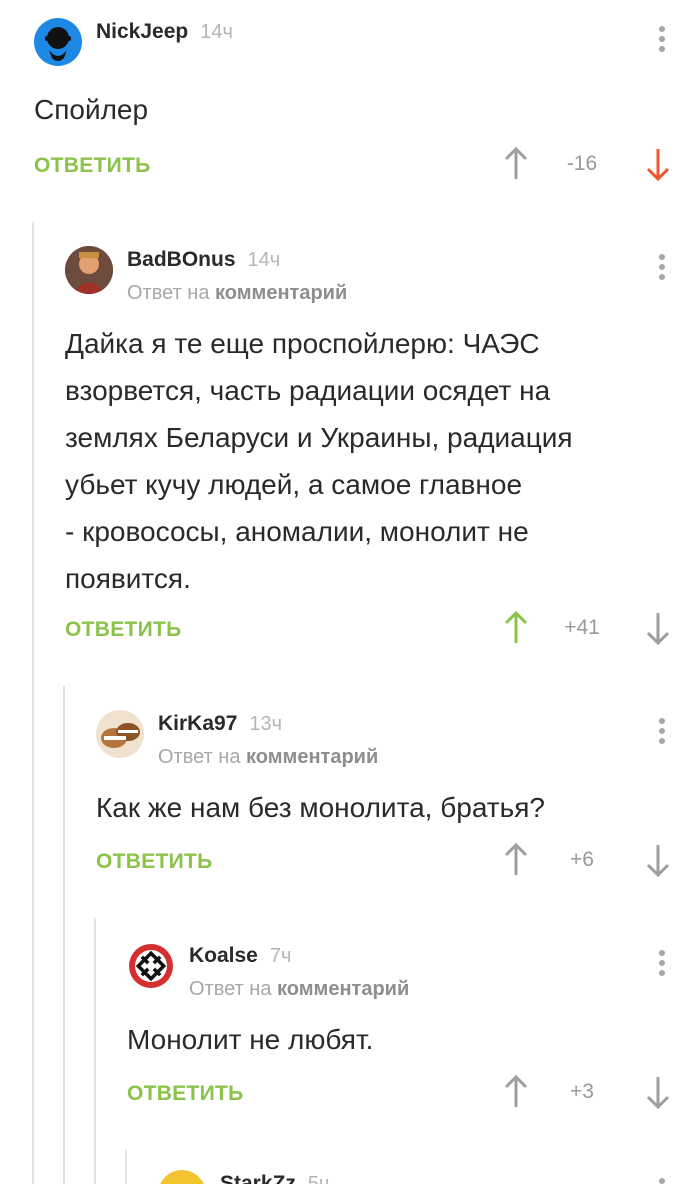 The image size is (700, 1184). I want to click on vote-controls: -16, so click(587, 164).